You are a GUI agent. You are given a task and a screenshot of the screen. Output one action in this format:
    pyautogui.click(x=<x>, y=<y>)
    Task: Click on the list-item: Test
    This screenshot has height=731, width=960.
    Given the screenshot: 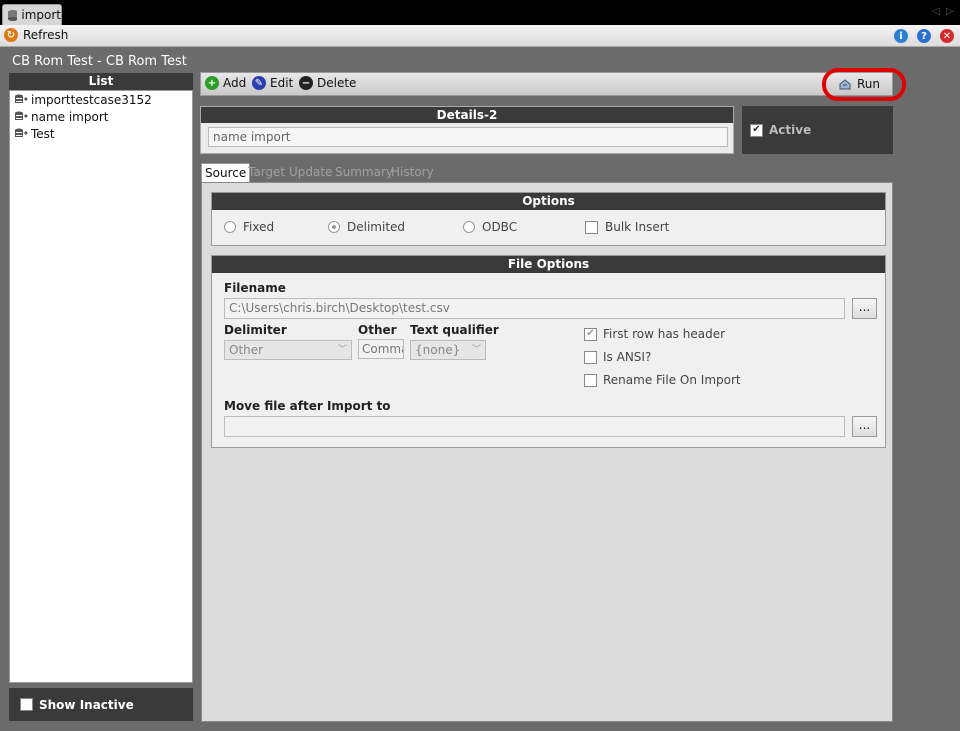 What is the action you would take?
    pyautogui.click(x=101, y=133)
    